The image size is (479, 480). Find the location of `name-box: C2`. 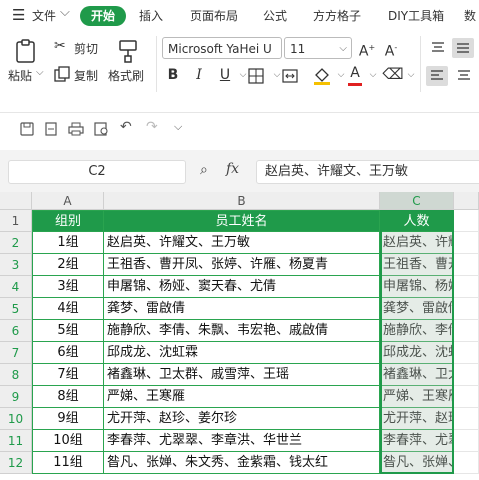

name-box: C2 is located at coordinates (97, 172).